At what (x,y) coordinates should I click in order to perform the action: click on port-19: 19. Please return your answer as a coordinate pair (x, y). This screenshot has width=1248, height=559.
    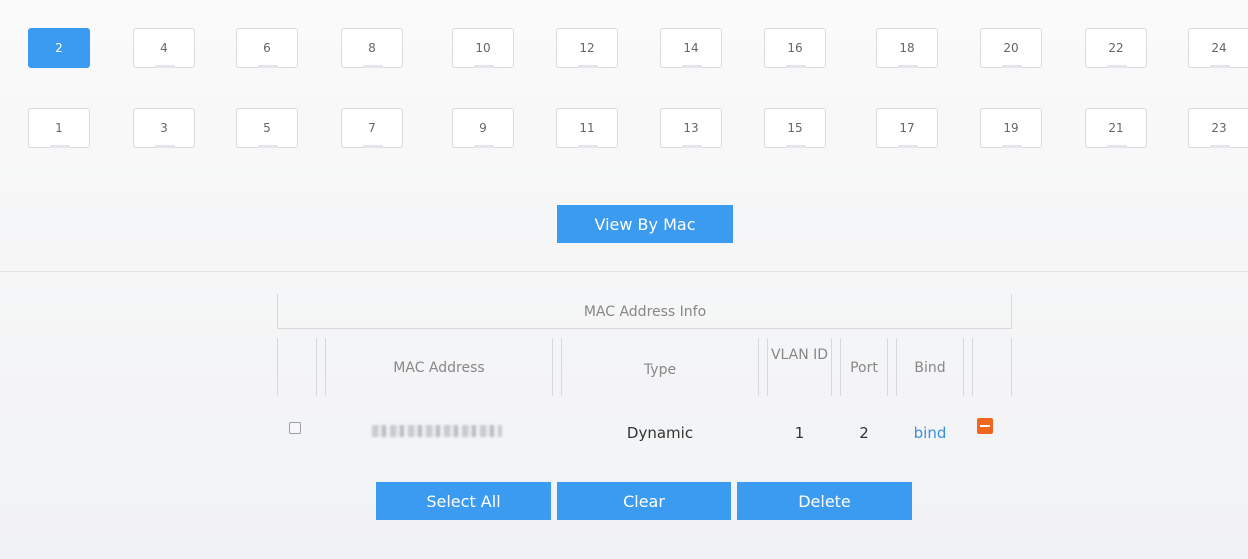
    Looking at the image, I should click on (1011, 128).